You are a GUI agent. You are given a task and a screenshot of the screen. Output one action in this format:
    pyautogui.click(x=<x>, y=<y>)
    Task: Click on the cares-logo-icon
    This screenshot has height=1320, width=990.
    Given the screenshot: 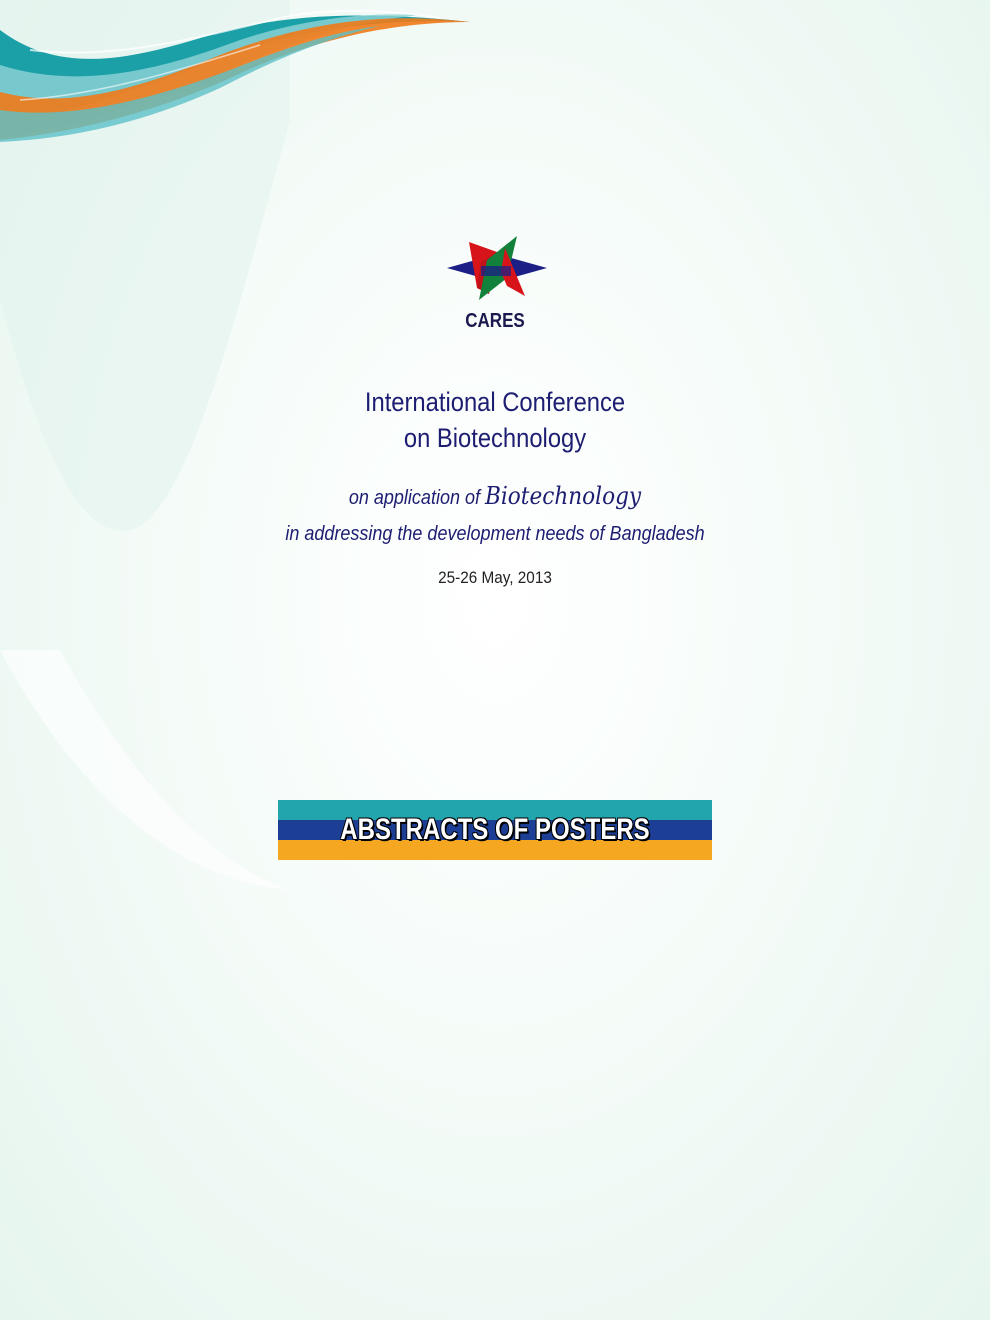 What is the action you would take?
    pyautogui.click(x=497, y=268)
    